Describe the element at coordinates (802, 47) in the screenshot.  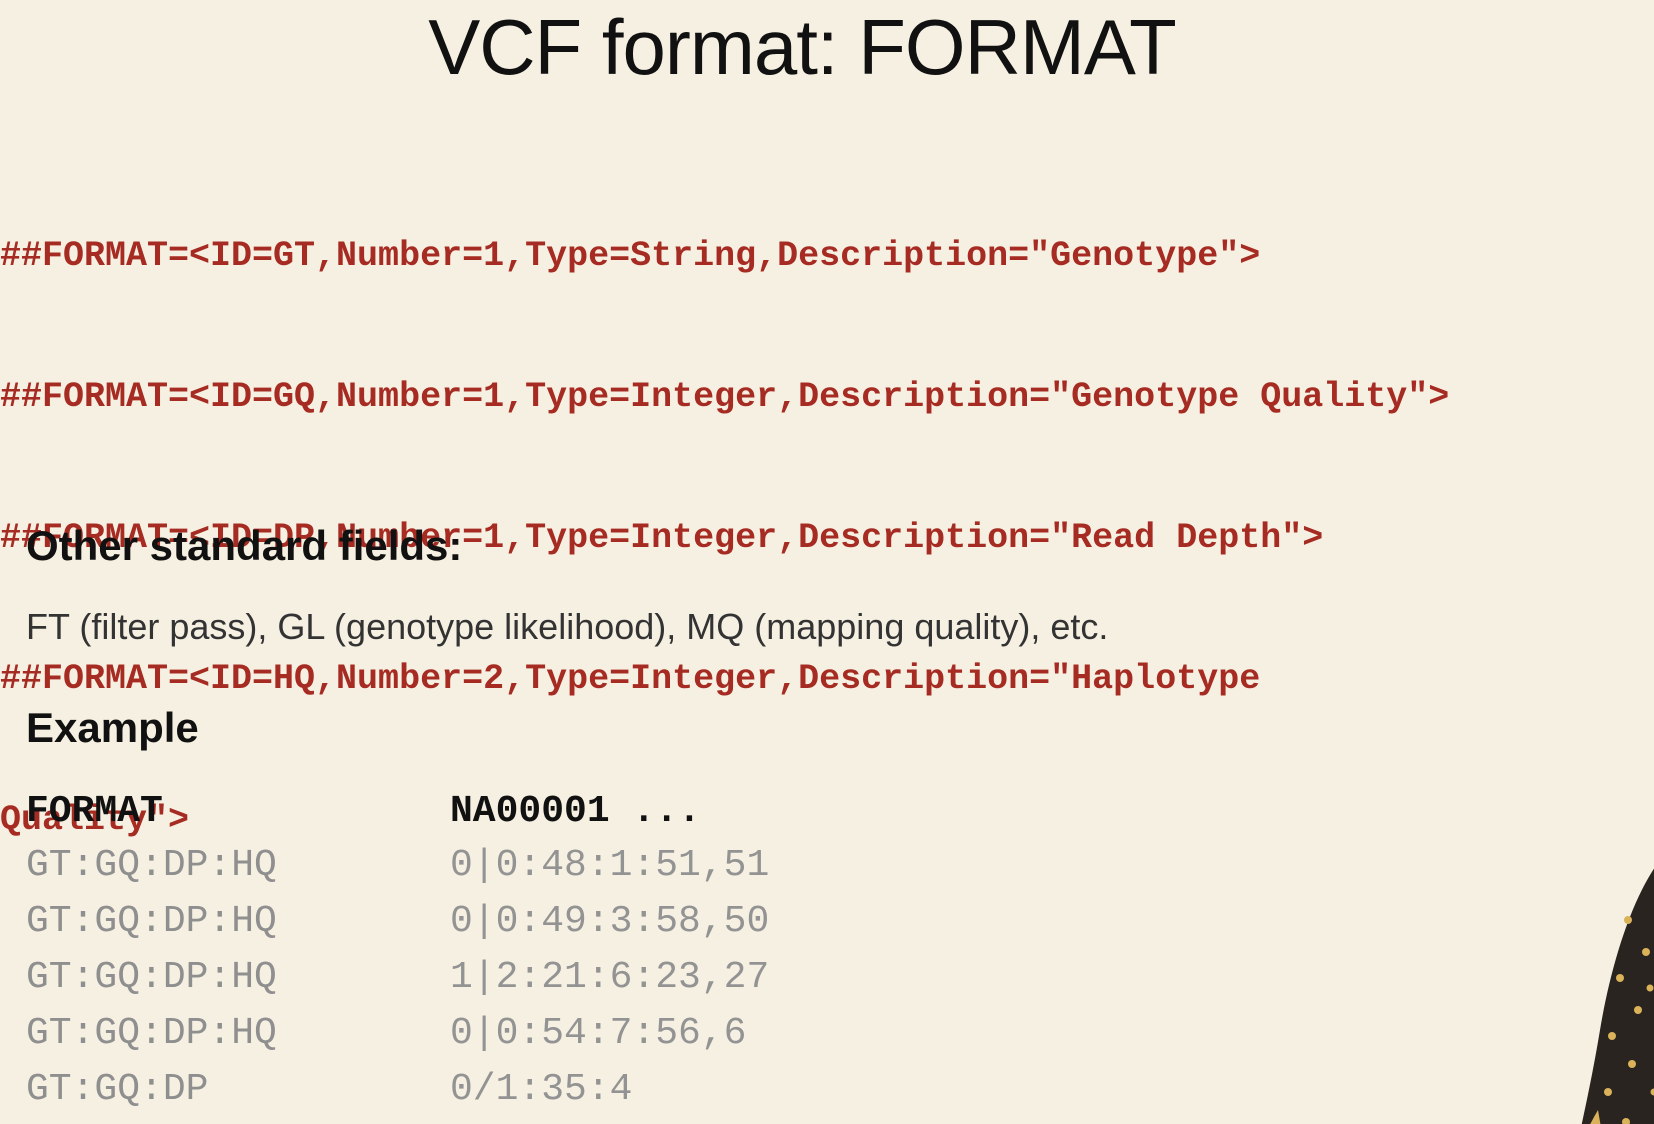
I see `slide-title: VCF format: FORMAT` at that location.